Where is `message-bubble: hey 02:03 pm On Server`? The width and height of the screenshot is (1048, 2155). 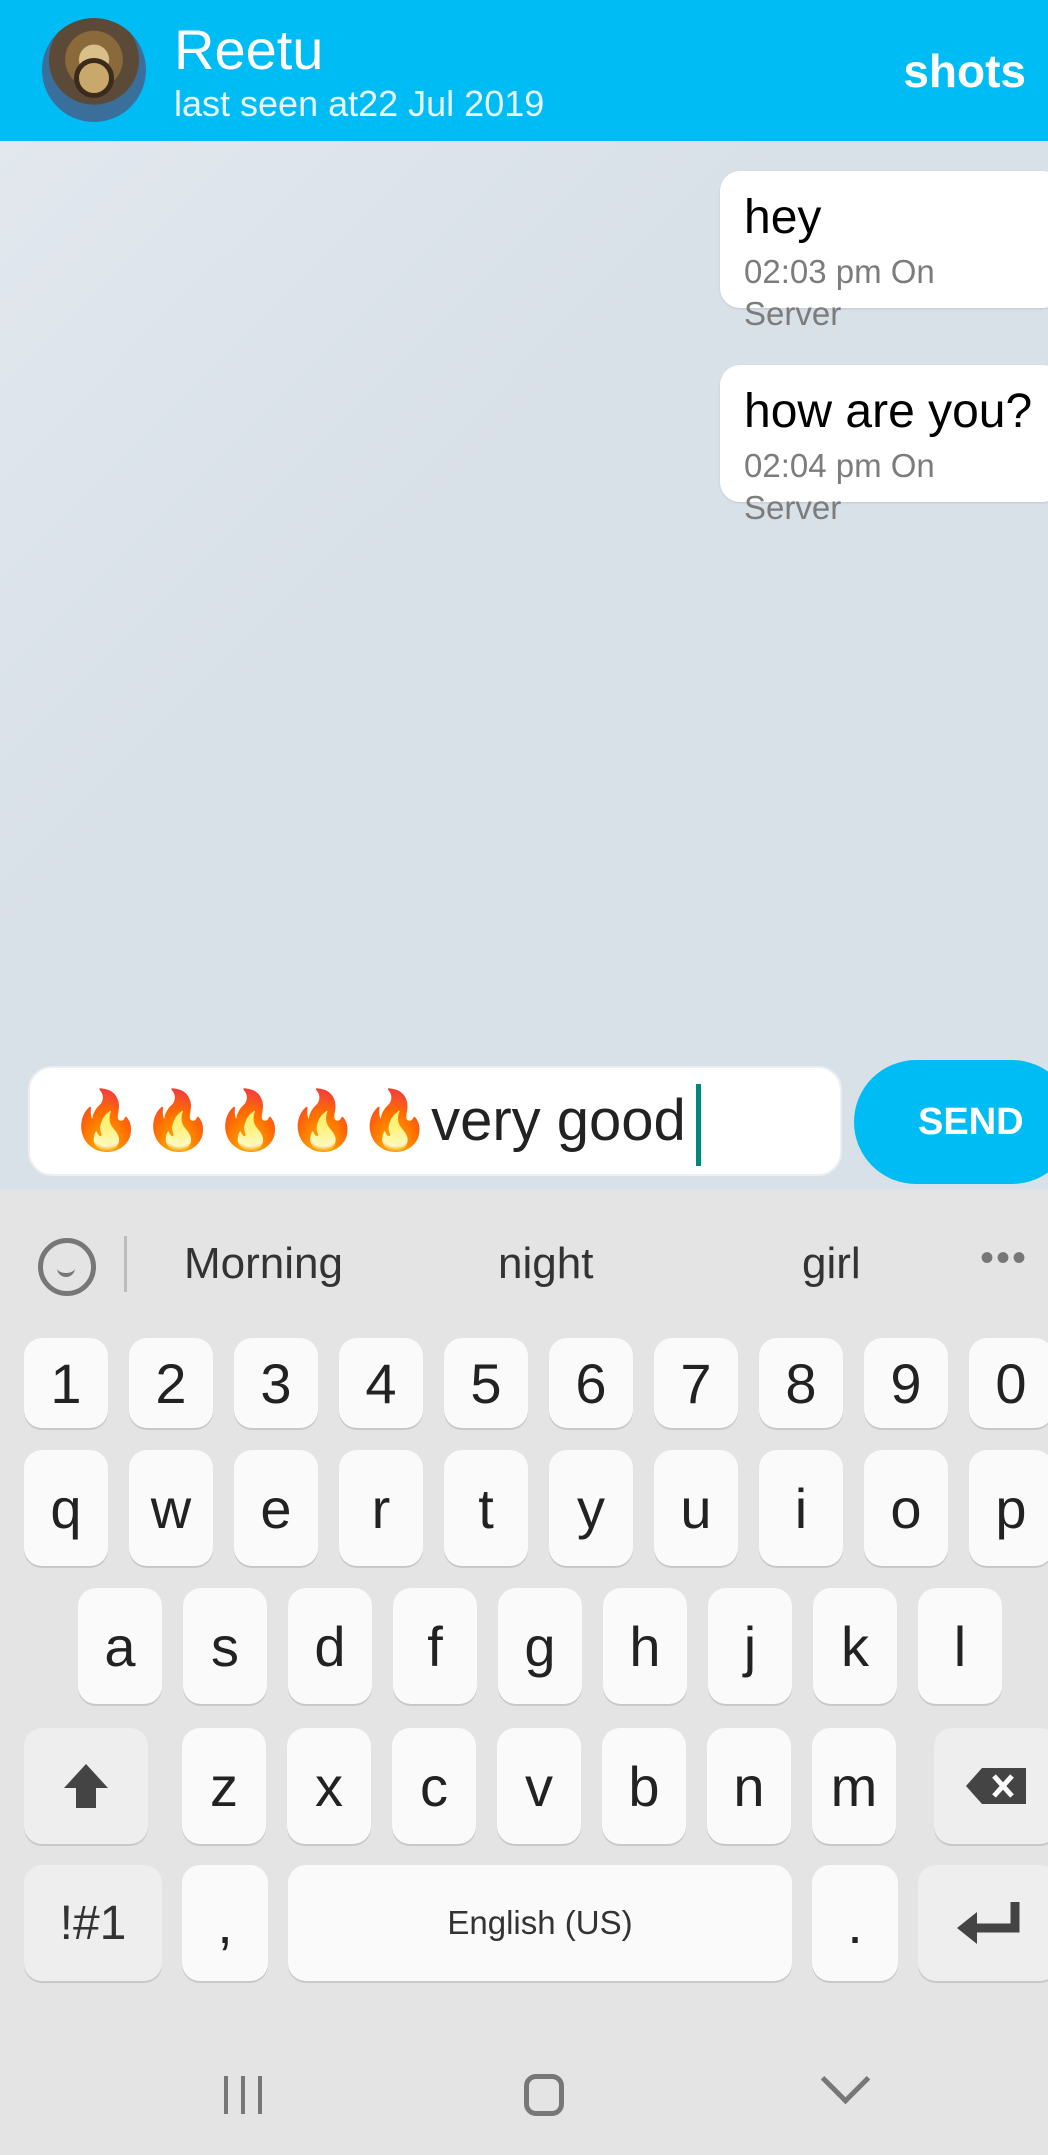
message-bubble: hey 02:03 pm On Server is located at coordinates (884, 251).